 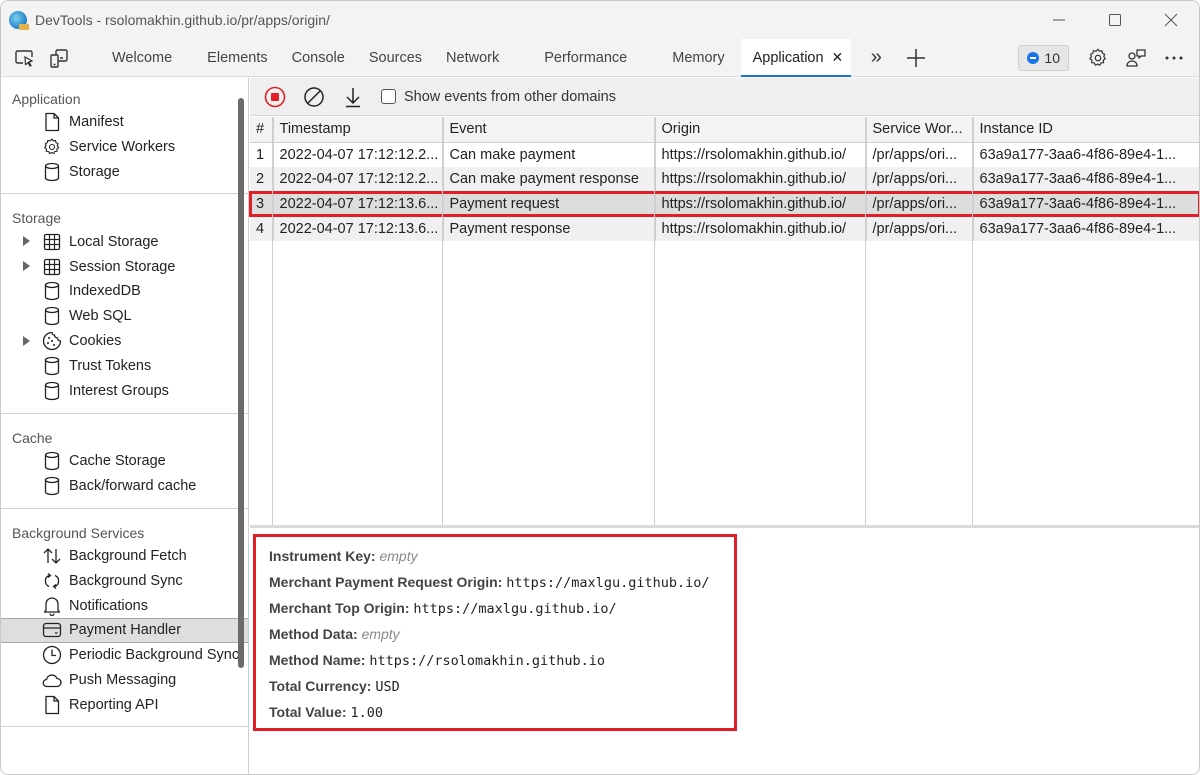 What do you see at coordinates (487, 661) in the screenshot?
I see `detail-value: https://rsolomakhin.github.io` at bounding box center [487, 661].